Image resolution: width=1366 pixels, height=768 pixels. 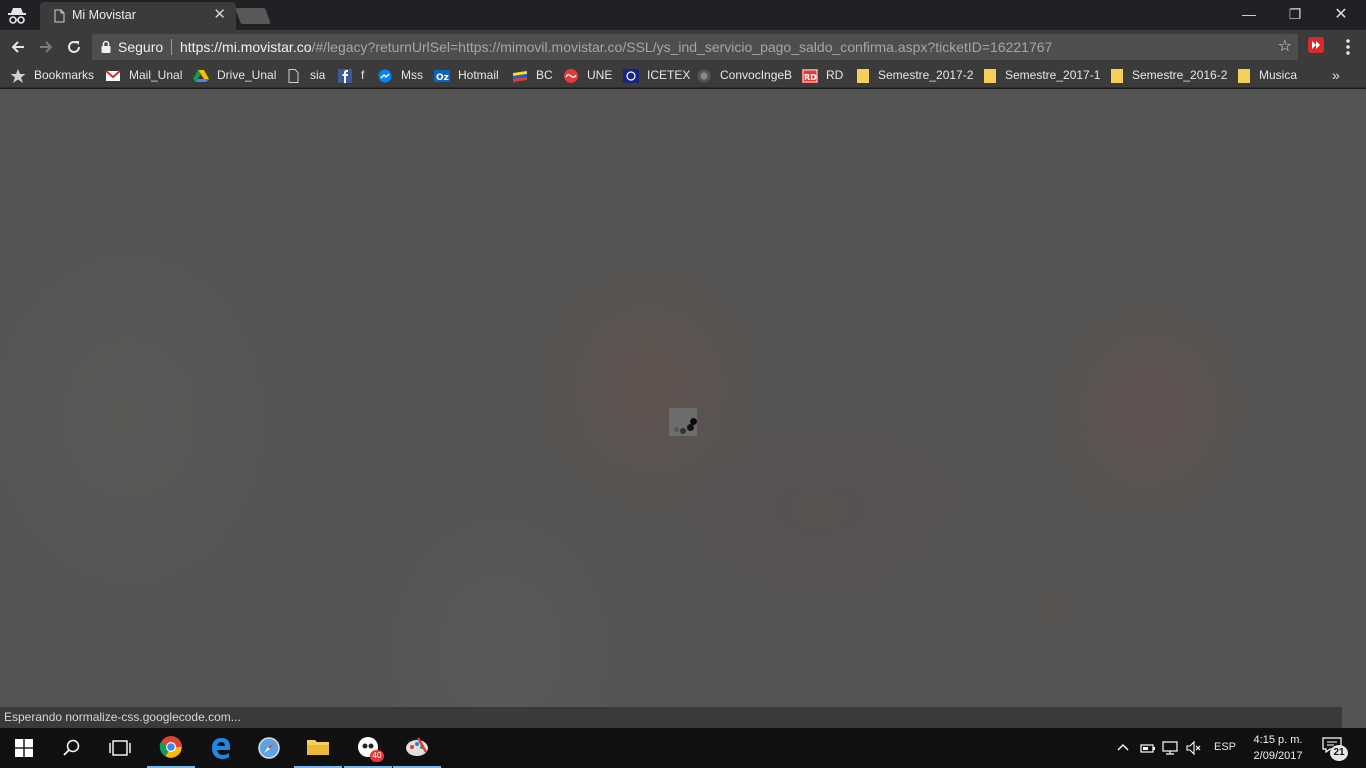 I want to click on menu-button, so click(x=1348, y=47).